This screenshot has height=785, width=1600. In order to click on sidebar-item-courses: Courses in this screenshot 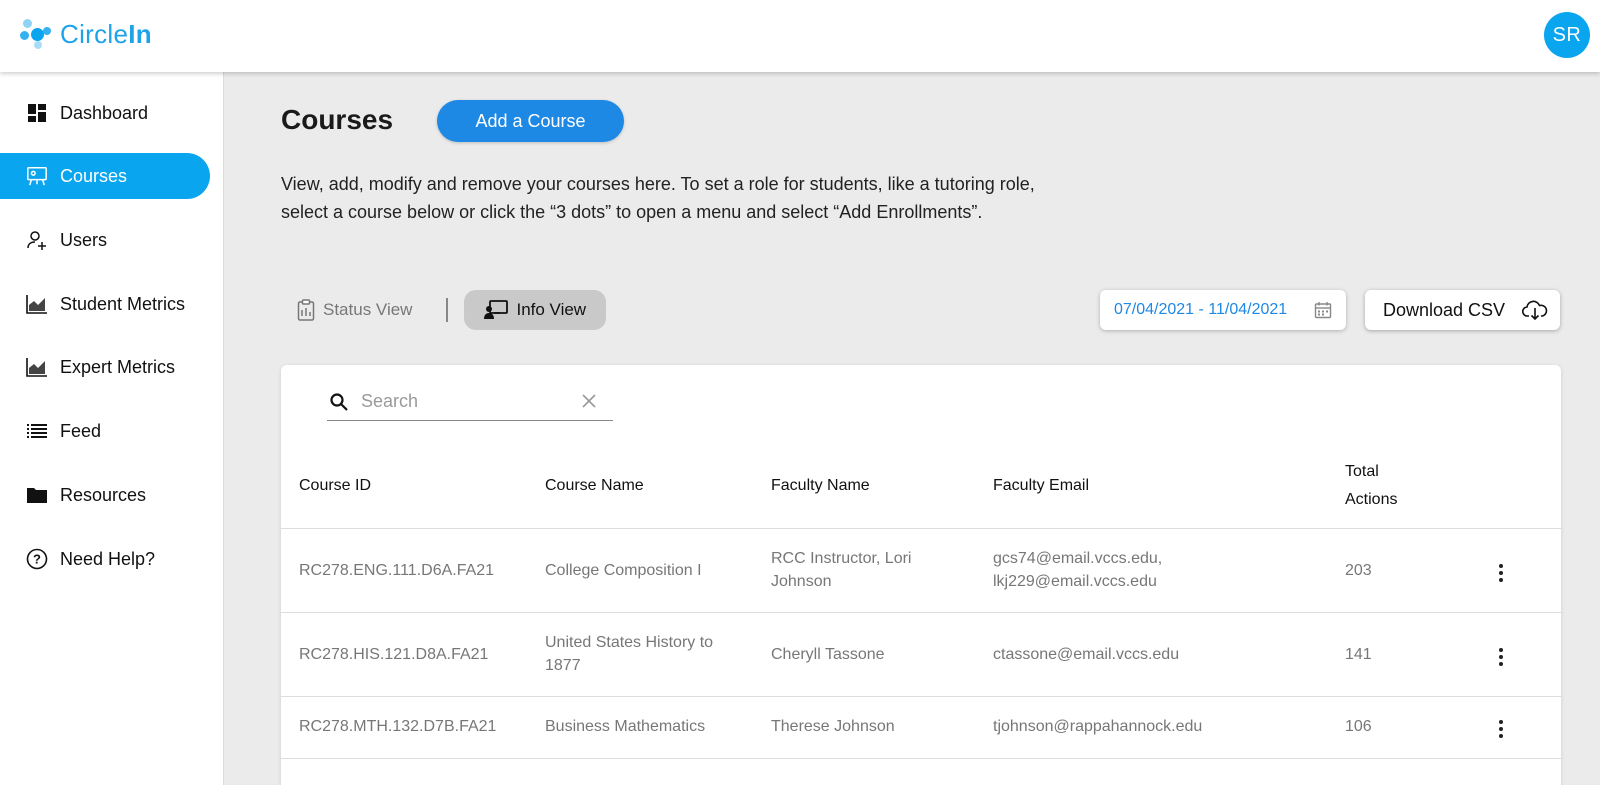, I will do `click(105, 176)`.